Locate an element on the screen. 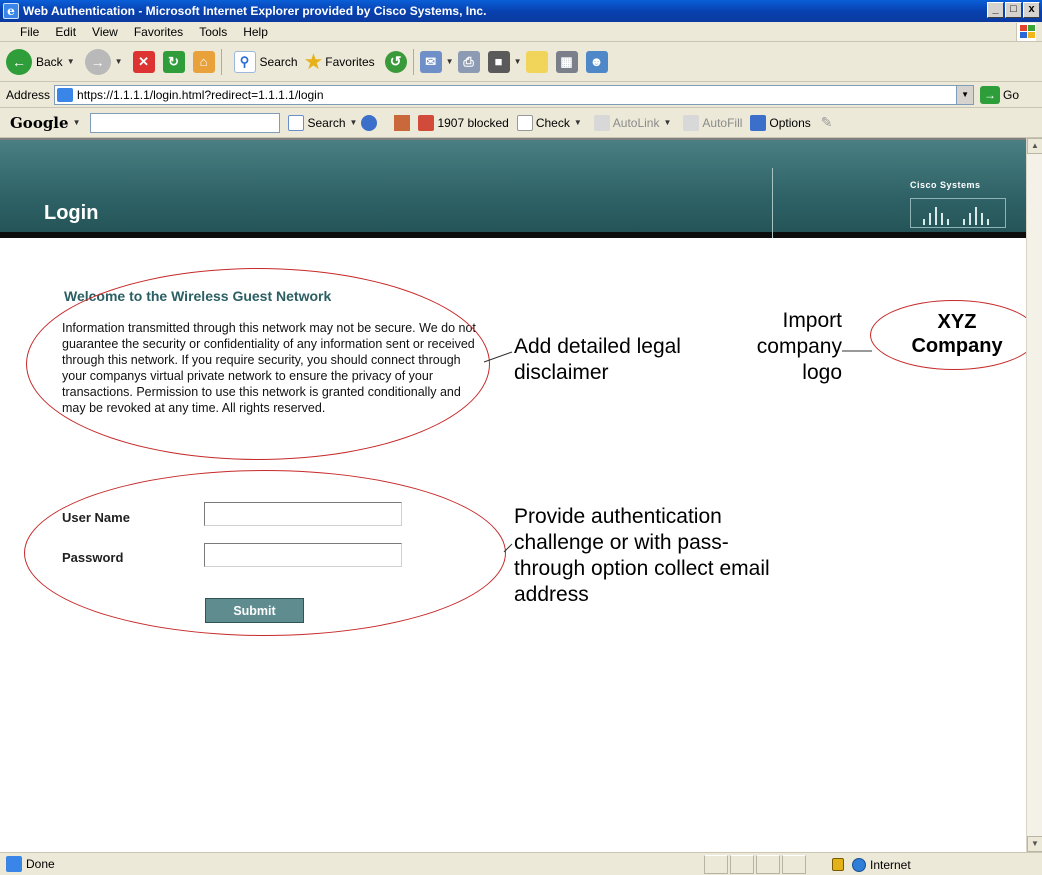 This screenshot has width=1042, height=875. popup-blocker-button: 1907 blocked is located at coordinates (463, 122).